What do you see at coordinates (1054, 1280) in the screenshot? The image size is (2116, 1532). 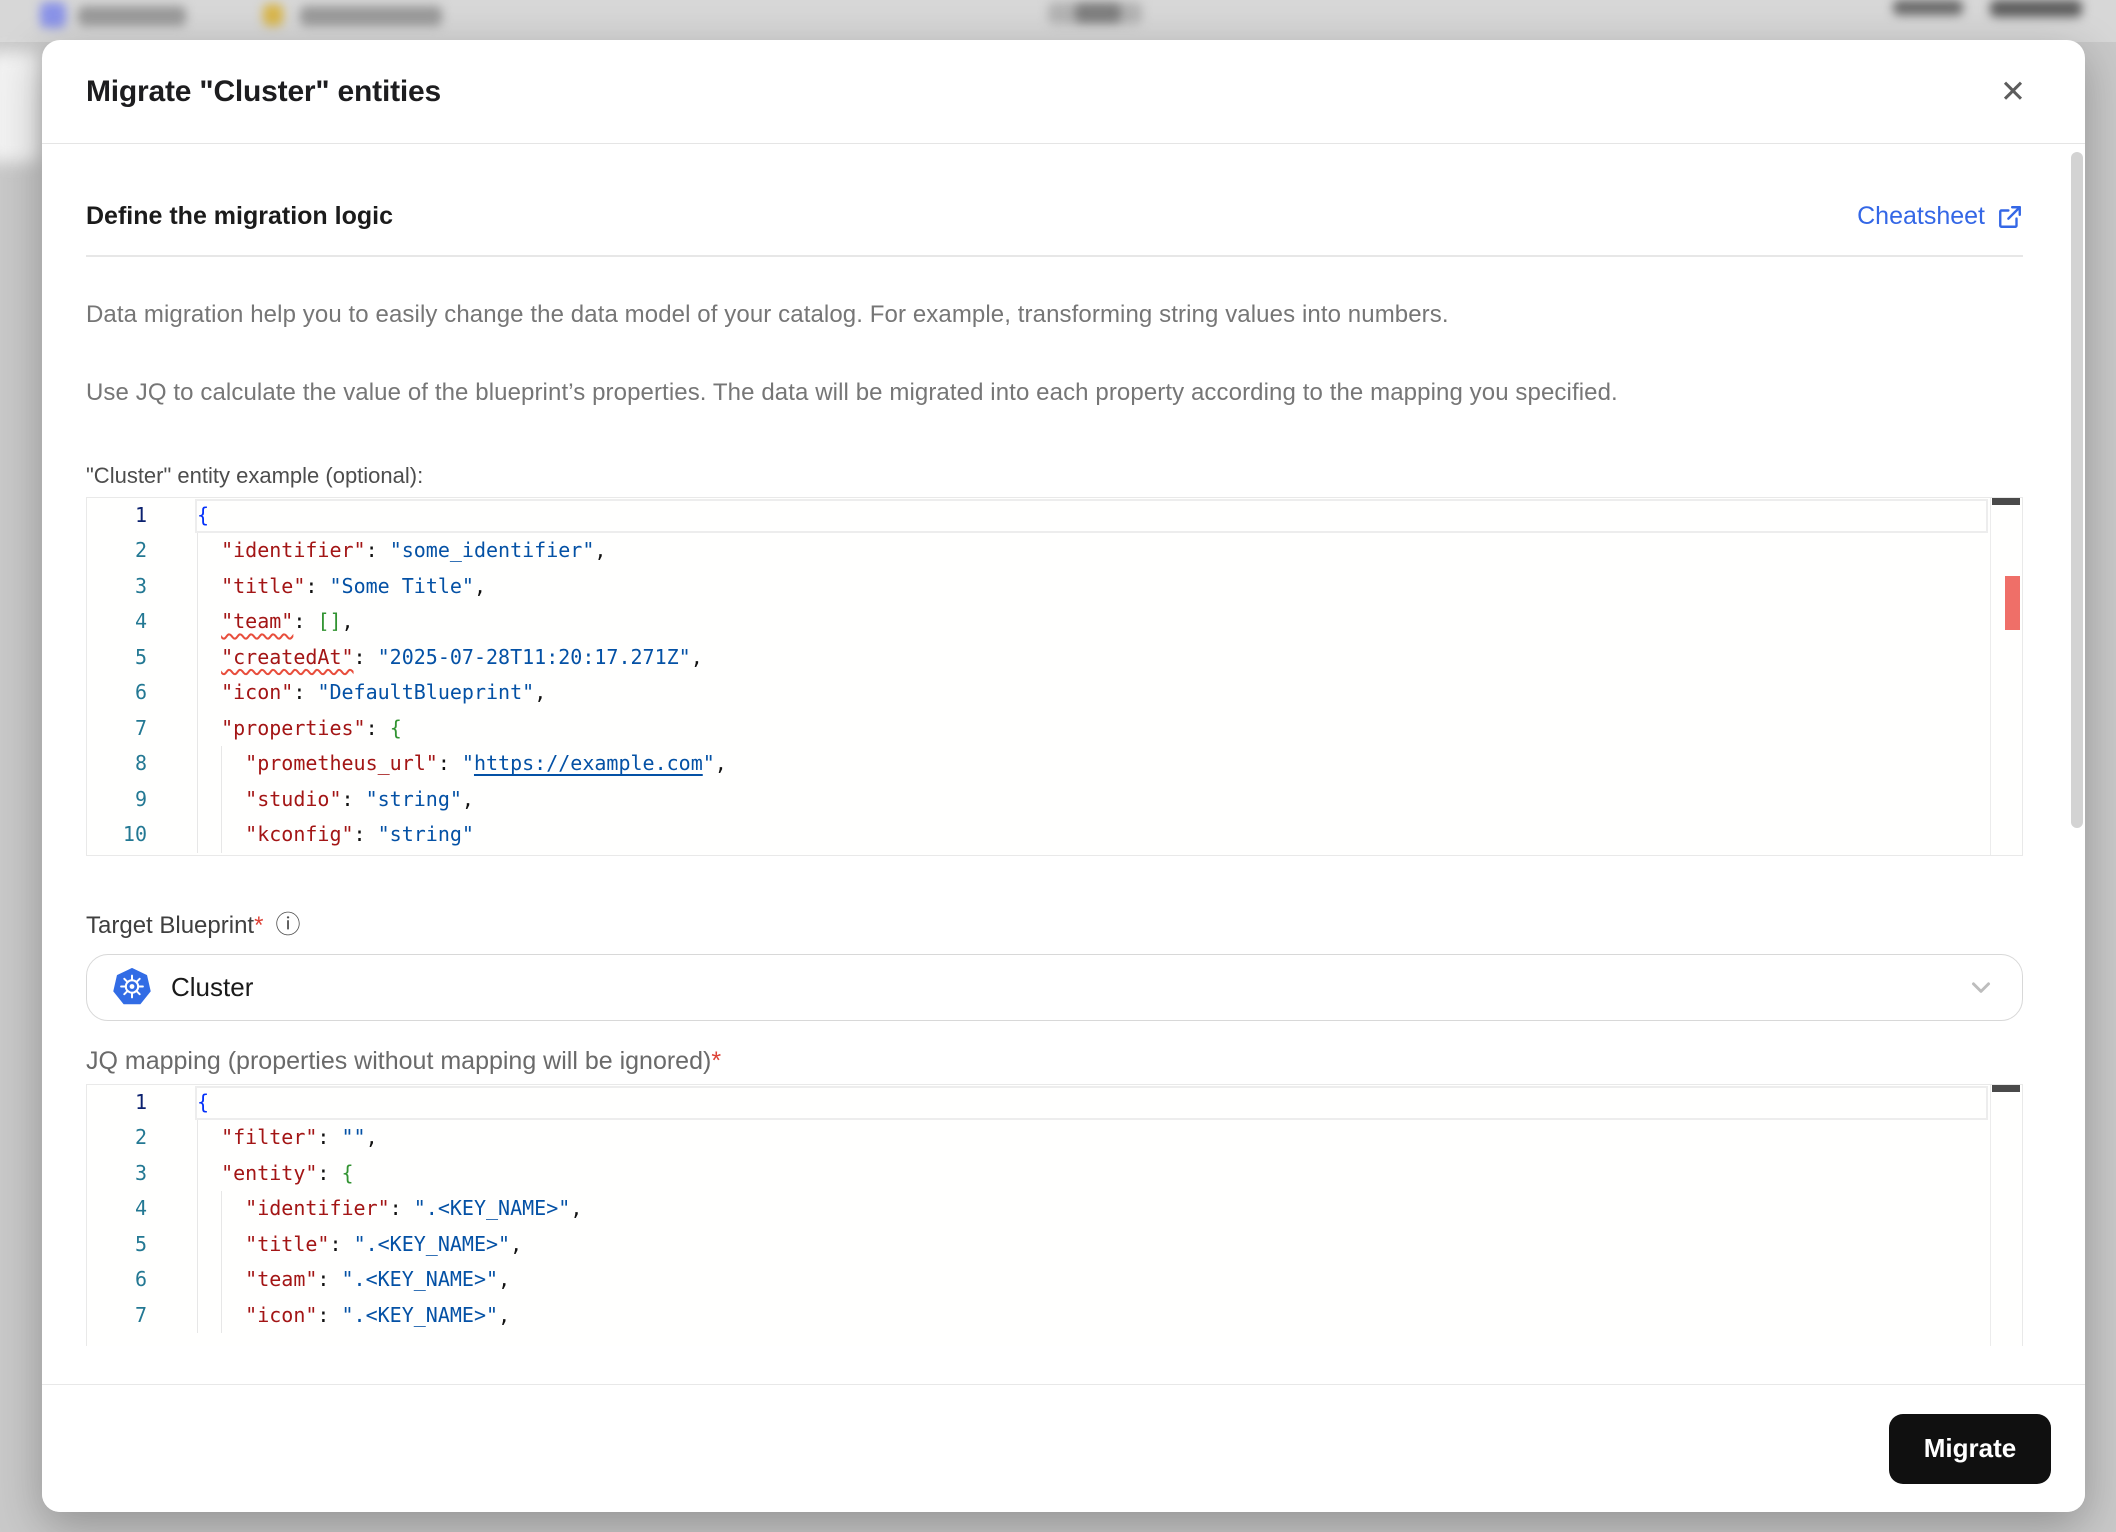 I see `code-line: 6 "team": ".<KEY_NAME>",` at bounding box center [1054, 1280].